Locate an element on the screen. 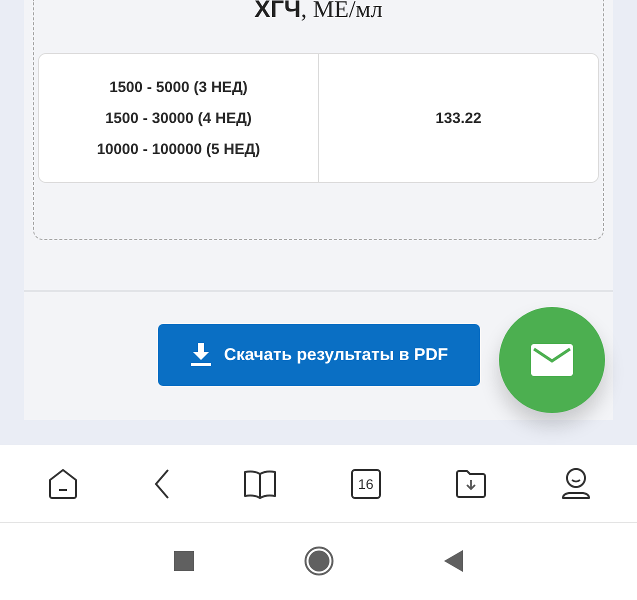  result-title: ХГЧ, МЕ/мл is located at coordinates (318, 12).